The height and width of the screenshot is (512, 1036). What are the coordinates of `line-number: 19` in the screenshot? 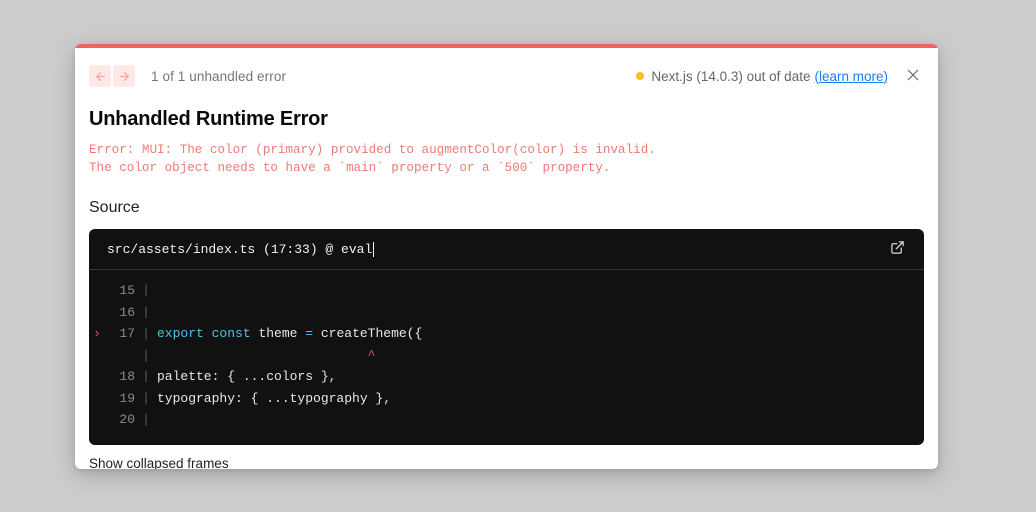 It's located at (127, 398).